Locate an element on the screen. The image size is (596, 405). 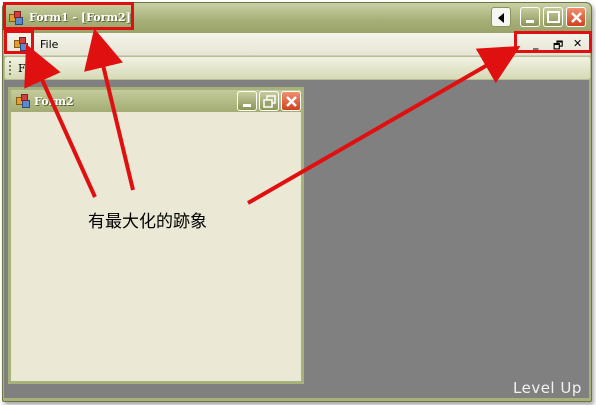
arrow-to-icon is located at coordinates (60, 121).